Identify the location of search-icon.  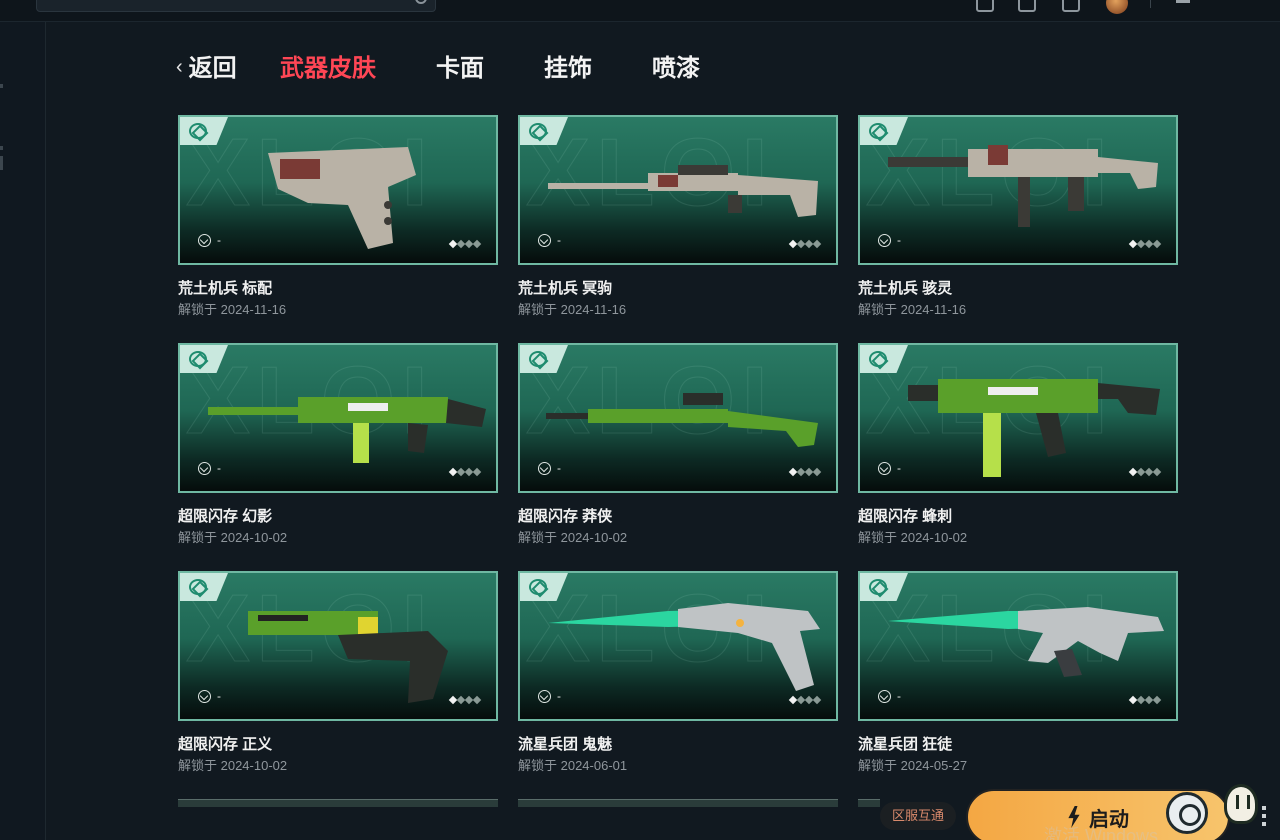
(421, 2).